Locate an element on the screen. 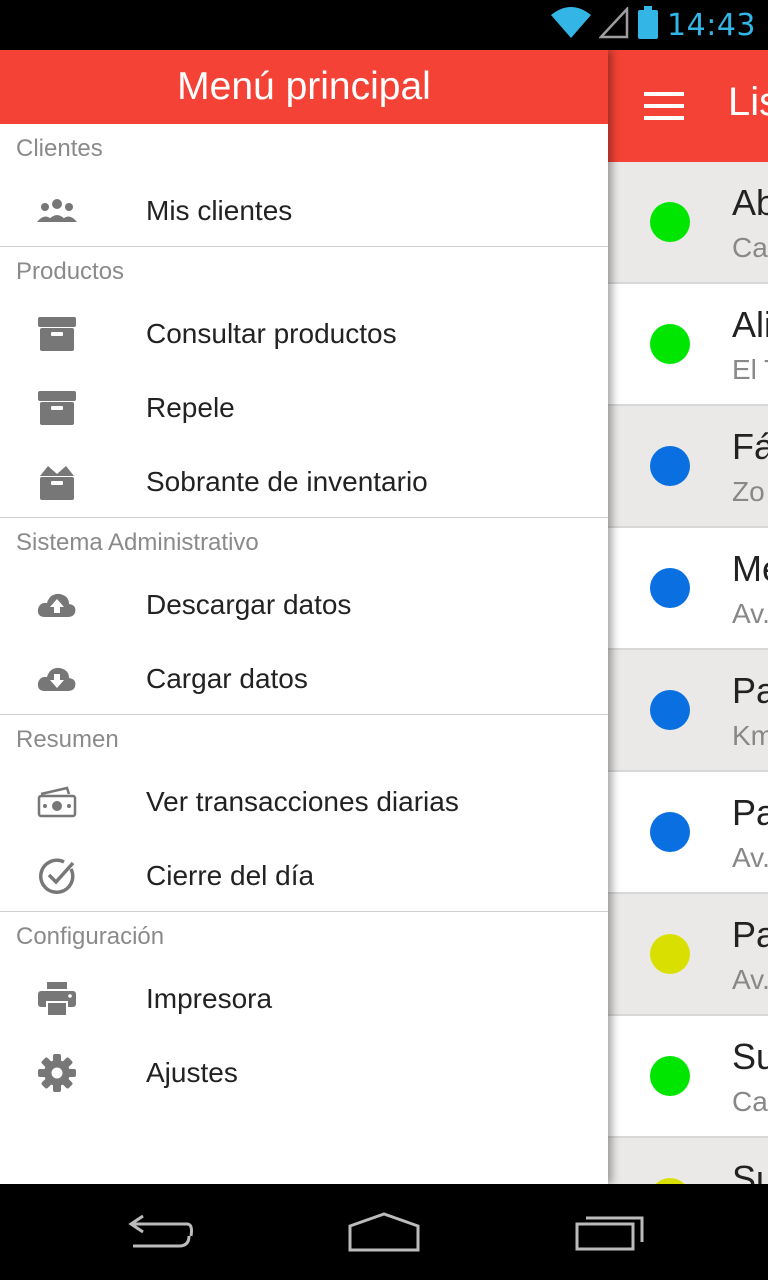  menu-section: Clientes Mis clientes is located at coordinates (304, 185).